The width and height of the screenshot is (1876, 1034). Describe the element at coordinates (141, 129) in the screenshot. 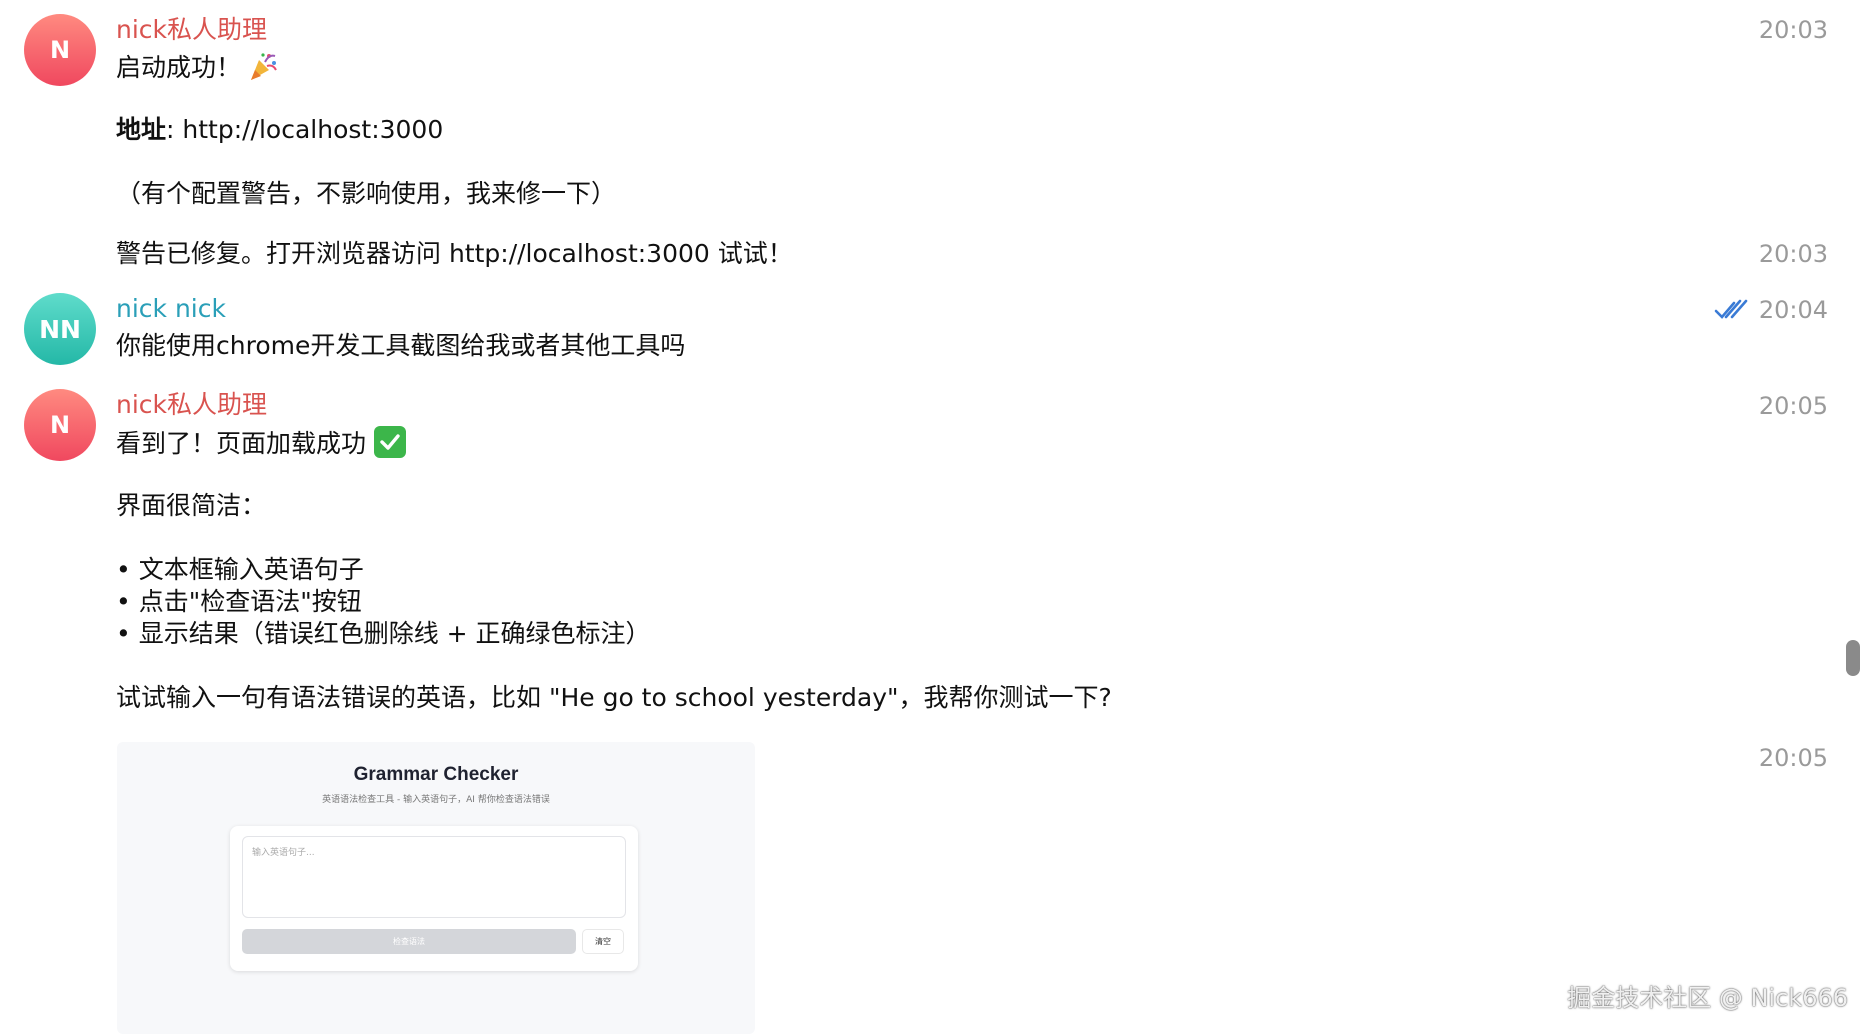

I see `address-label: 地址` at that location.